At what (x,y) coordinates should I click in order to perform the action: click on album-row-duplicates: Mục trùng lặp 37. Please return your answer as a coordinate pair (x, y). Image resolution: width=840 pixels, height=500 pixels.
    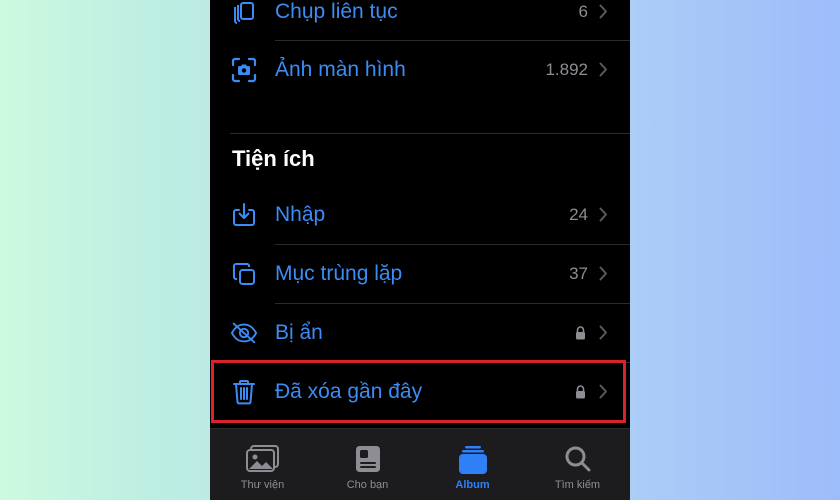
    Looking at the image, I should click on (420, 274).